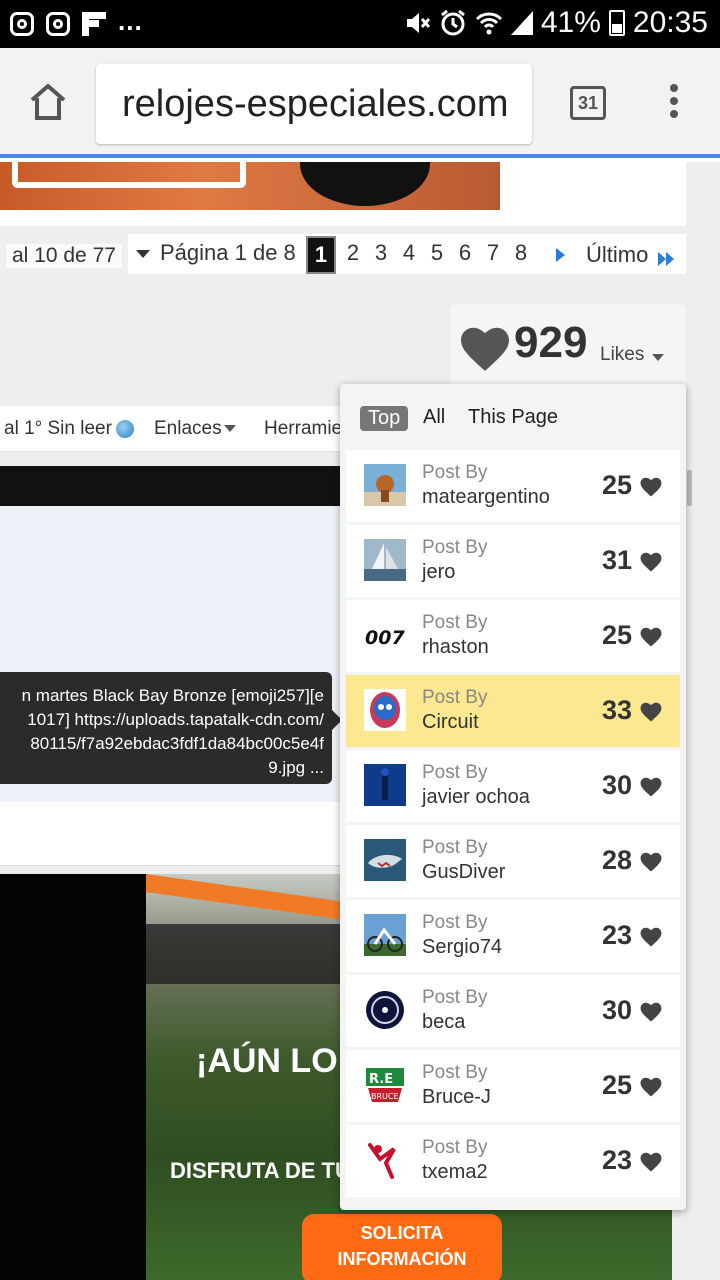 Image resolution: width=720 pixels, height=1280 pixels. I want to click on tab-all: All, so click(434, 417).